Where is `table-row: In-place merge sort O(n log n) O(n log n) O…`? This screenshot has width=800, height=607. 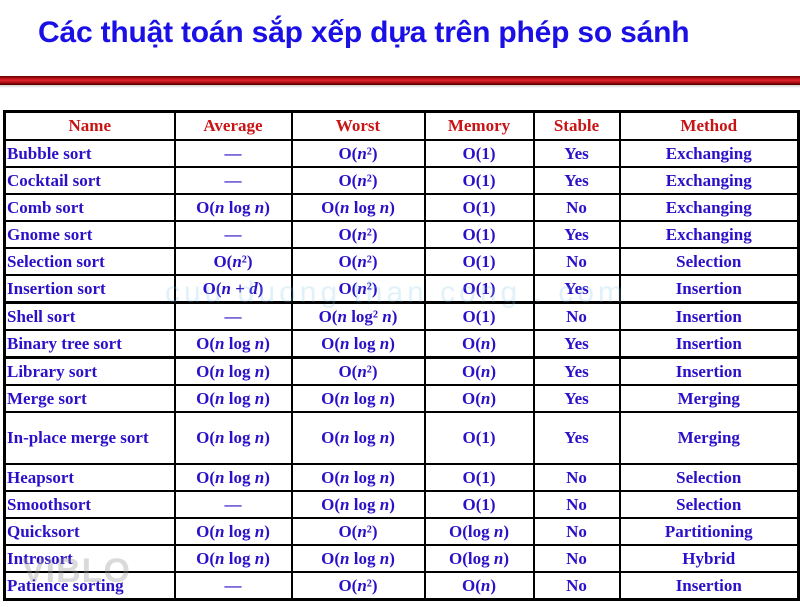
table-row: In-place merge sort O(n log n) O(n log n) O… is located at coordinates (401, 438).